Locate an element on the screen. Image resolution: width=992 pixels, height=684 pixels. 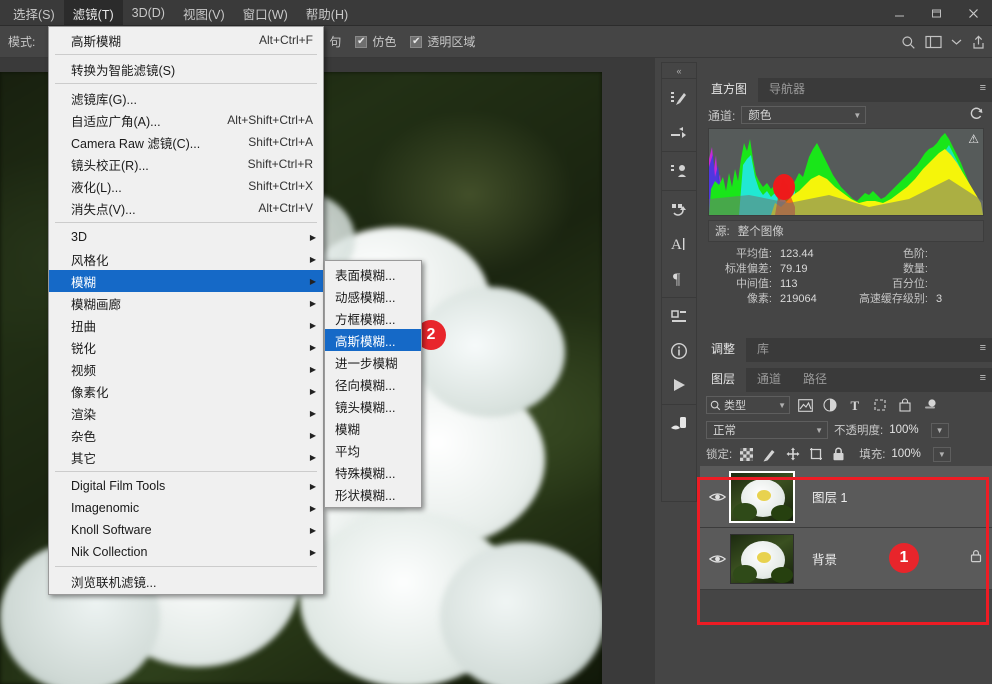
filter-menu-item-21: 其它 ▶ is located at coordinates (186, 457).